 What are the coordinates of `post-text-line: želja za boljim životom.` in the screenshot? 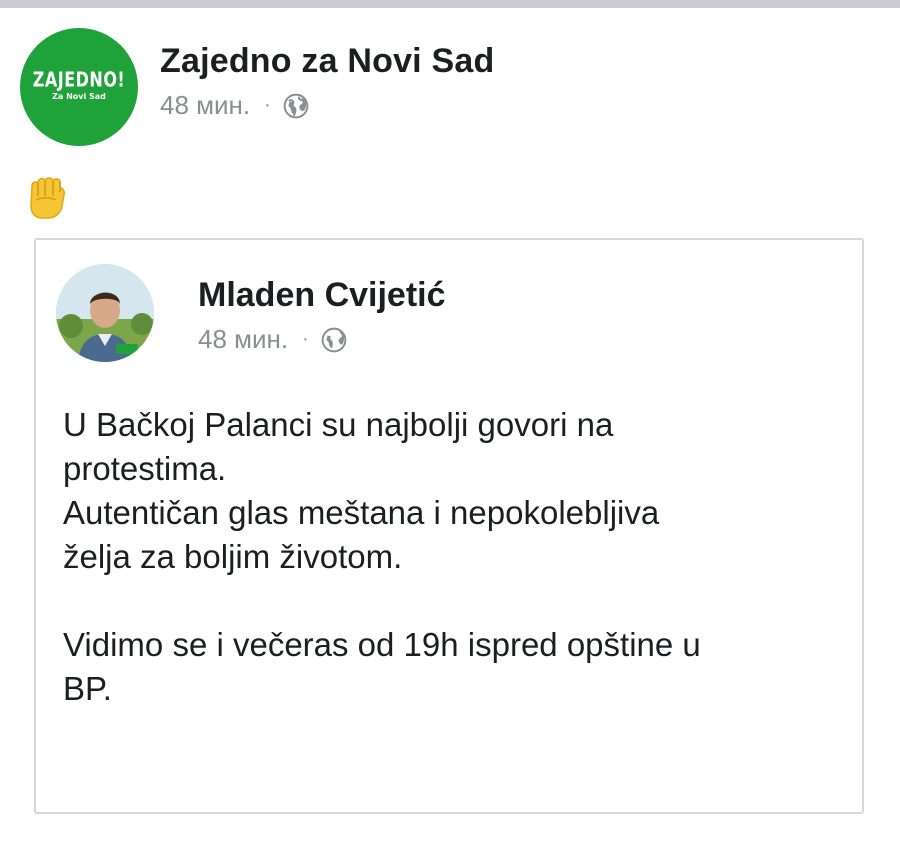 It's located at (233, 556).